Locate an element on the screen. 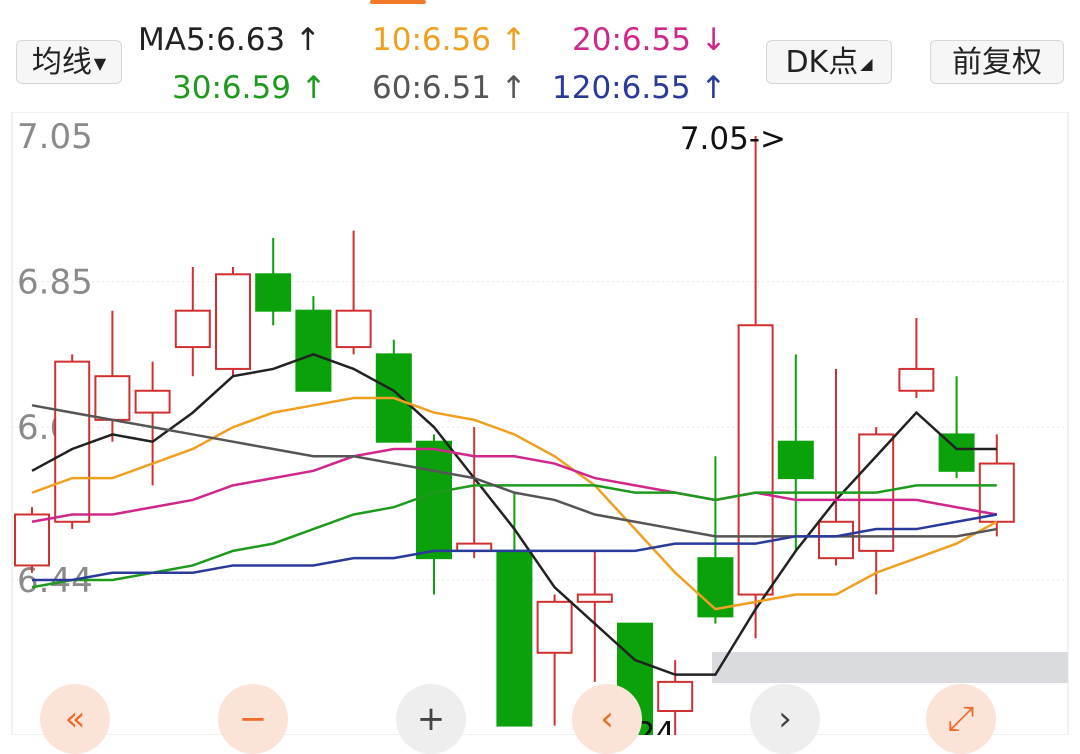 The image size is (1080, 754). double-left-button: « is located at coordinates (75, 719).